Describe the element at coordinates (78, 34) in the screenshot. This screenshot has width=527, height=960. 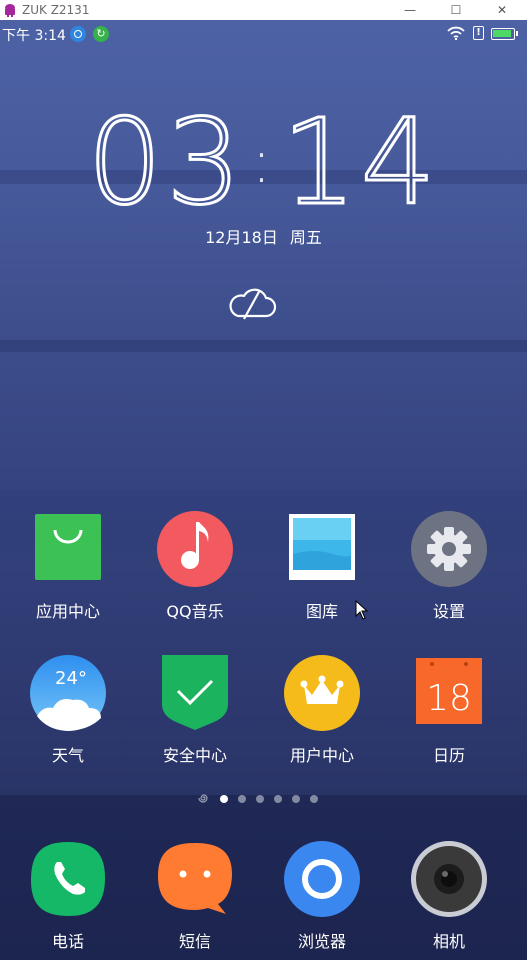
I see `notification-icon` at that location.